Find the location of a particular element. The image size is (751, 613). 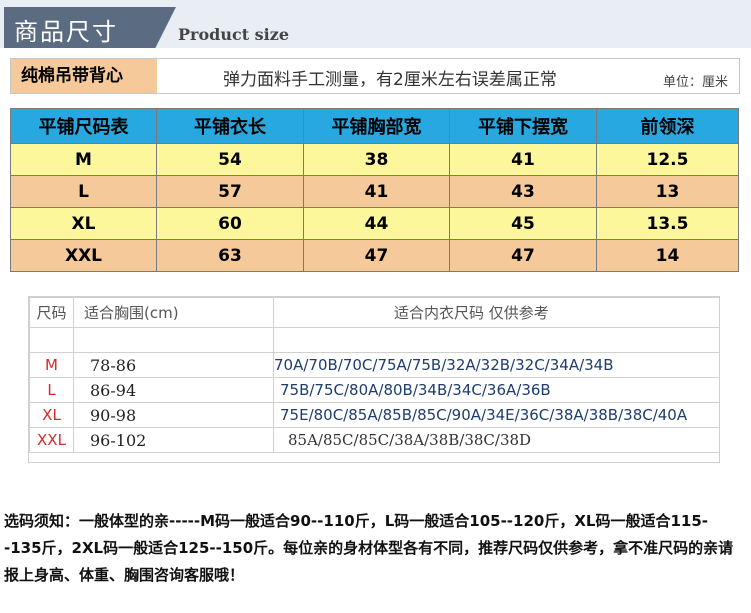

table-cell: 43 is located at coordinates (523, 191).